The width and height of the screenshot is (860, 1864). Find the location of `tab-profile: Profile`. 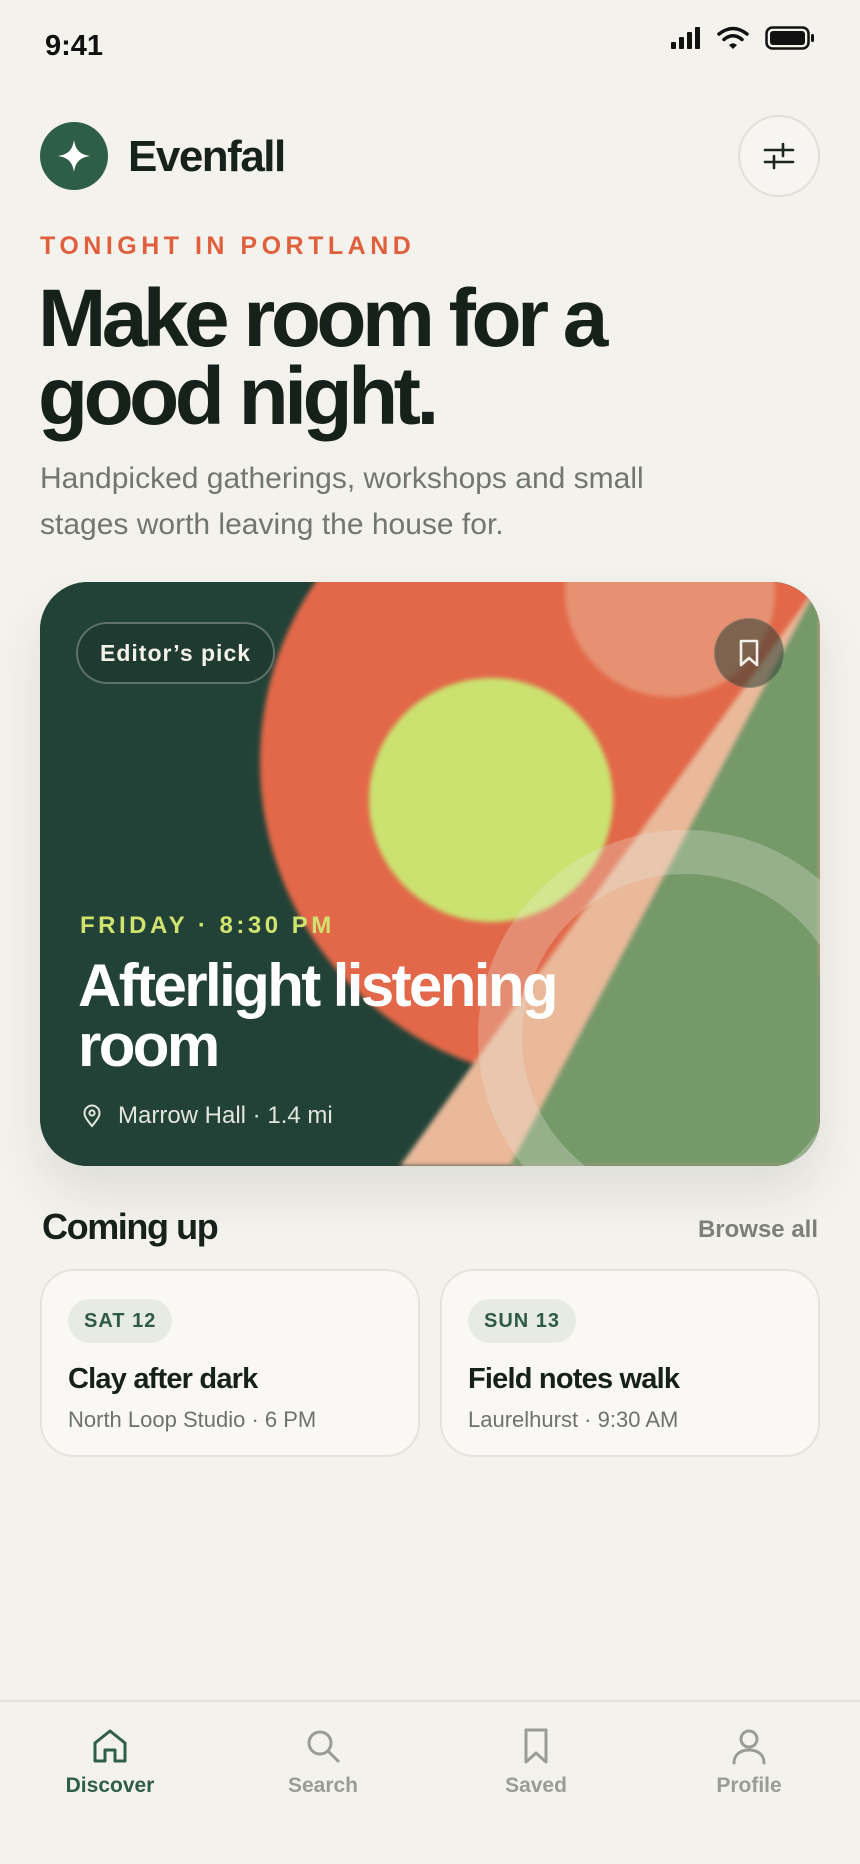

tab-profile: Profile is located at coordinates (749, 1776).